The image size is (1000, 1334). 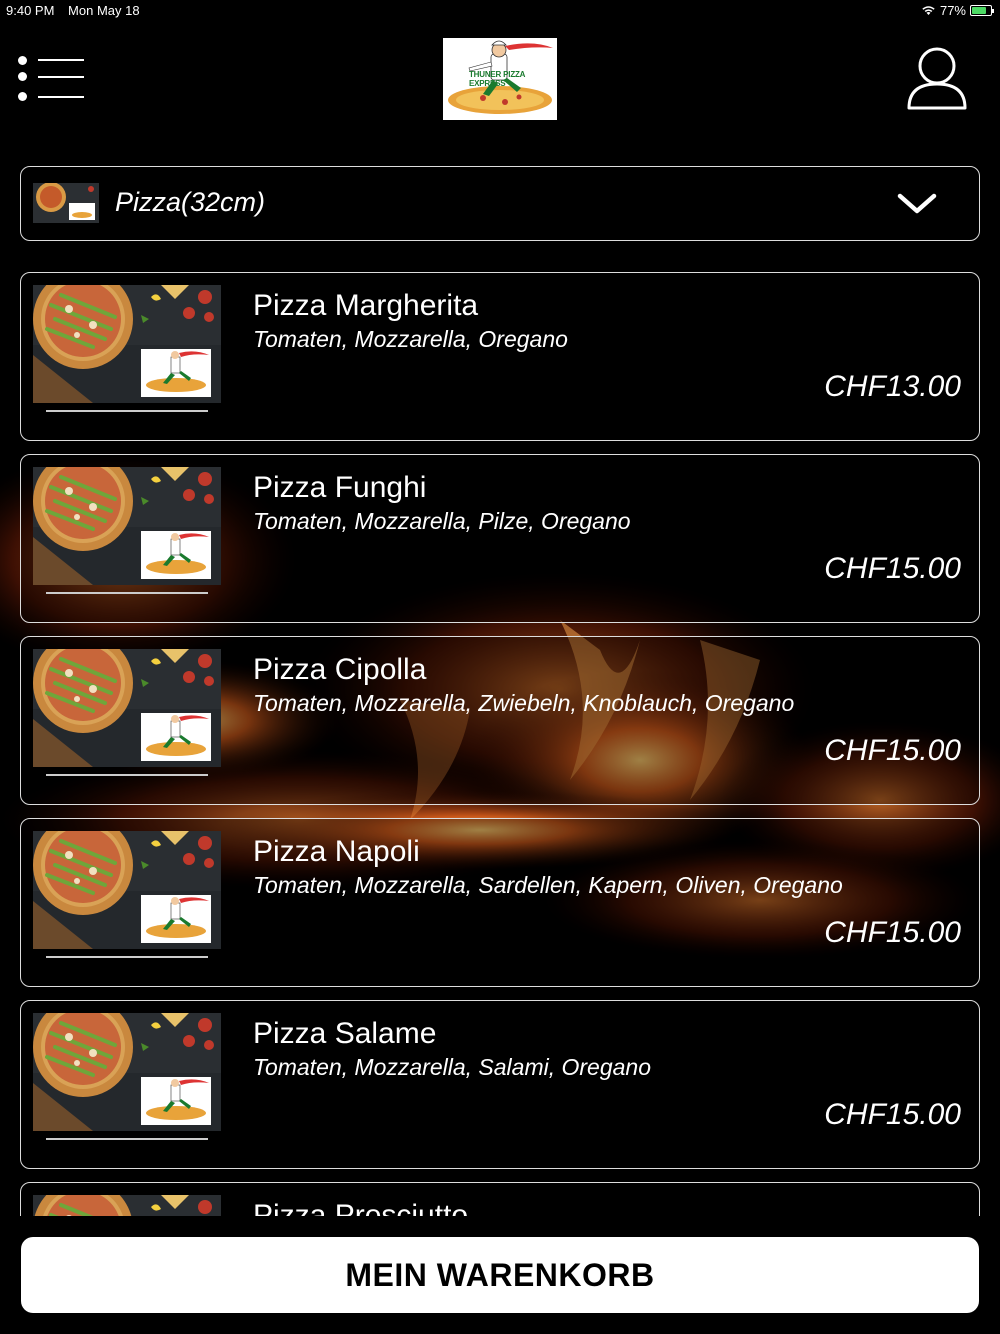 I want to click on category-thumbnail, so click(x=66, y=203).